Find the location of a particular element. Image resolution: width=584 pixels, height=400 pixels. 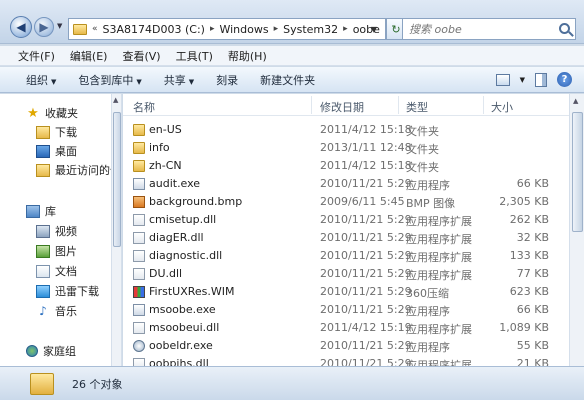

column-size: 大小 is located at coordinates (502, 107).